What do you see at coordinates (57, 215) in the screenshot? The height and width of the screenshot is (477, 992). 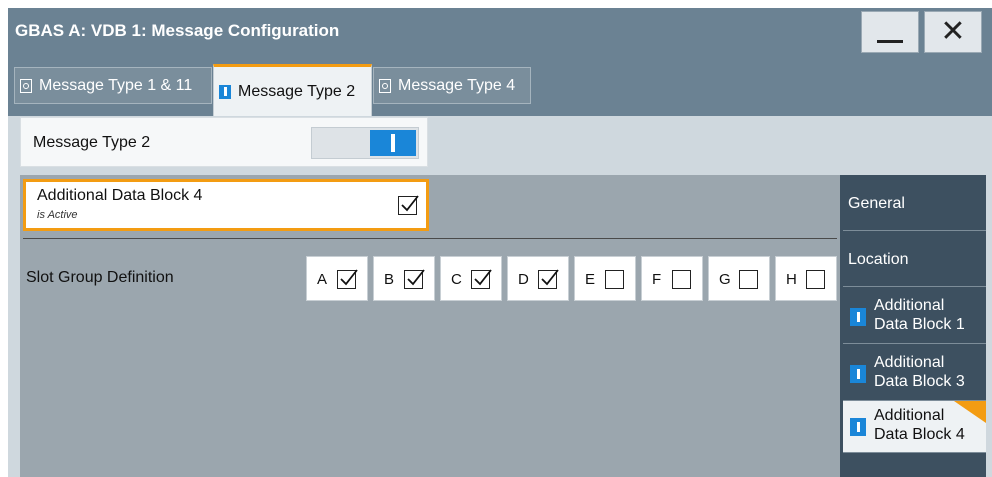 I see `adb-subtitle: is Active` at bounding box center [57, 215].